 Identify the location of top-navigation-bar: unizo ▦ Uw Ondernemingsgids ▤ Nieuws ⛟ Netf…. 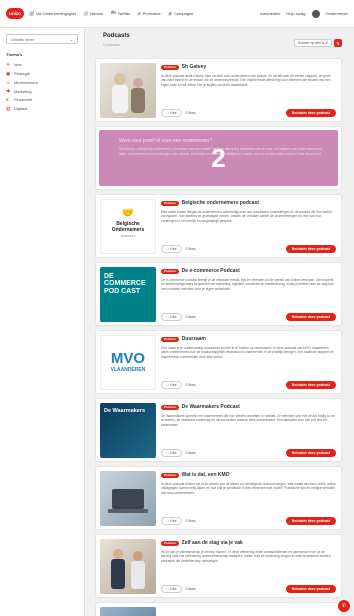
(177, 14).